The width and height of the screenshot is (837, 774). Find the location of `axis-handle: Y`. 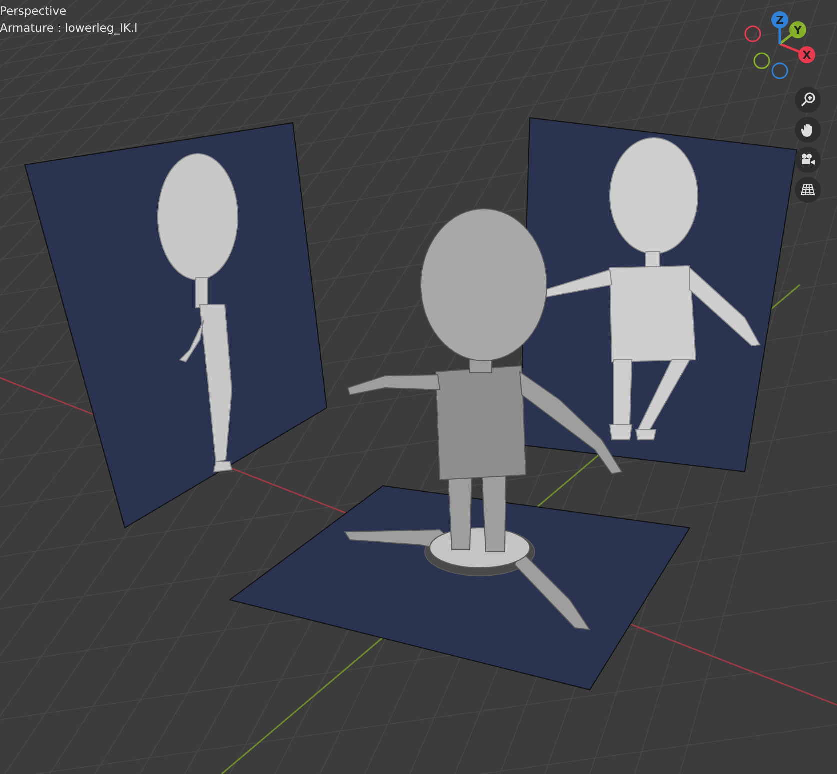

axis-handle: Y is located at coordinates (798, 30).